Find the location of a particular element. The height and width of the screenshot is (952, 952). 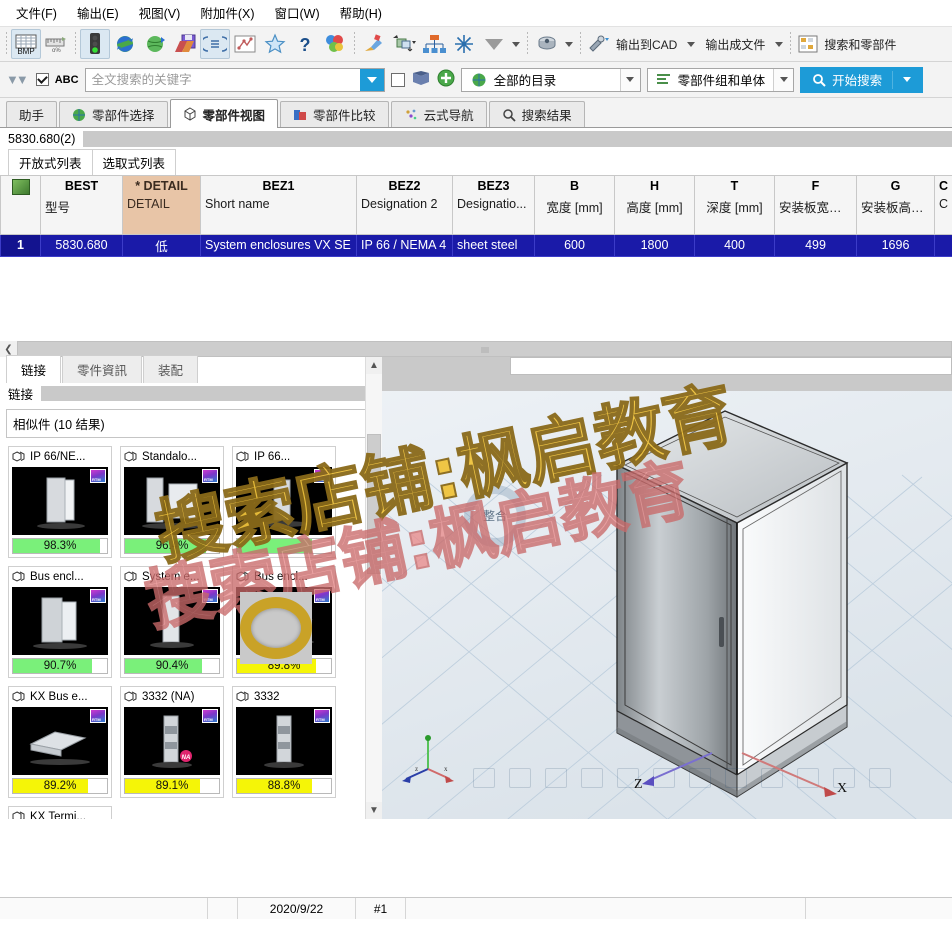

grid-settings-icon is located at coordinates (20, 187).